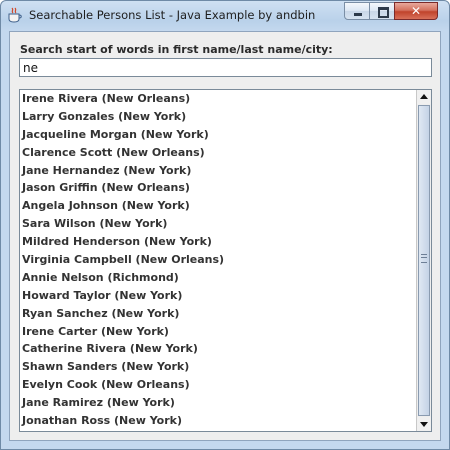  What do you see at coordinates (218, 117) in the screenshot?
I see `list-item: Larry Gonzales (New York)` at bounding box center [218, 117].